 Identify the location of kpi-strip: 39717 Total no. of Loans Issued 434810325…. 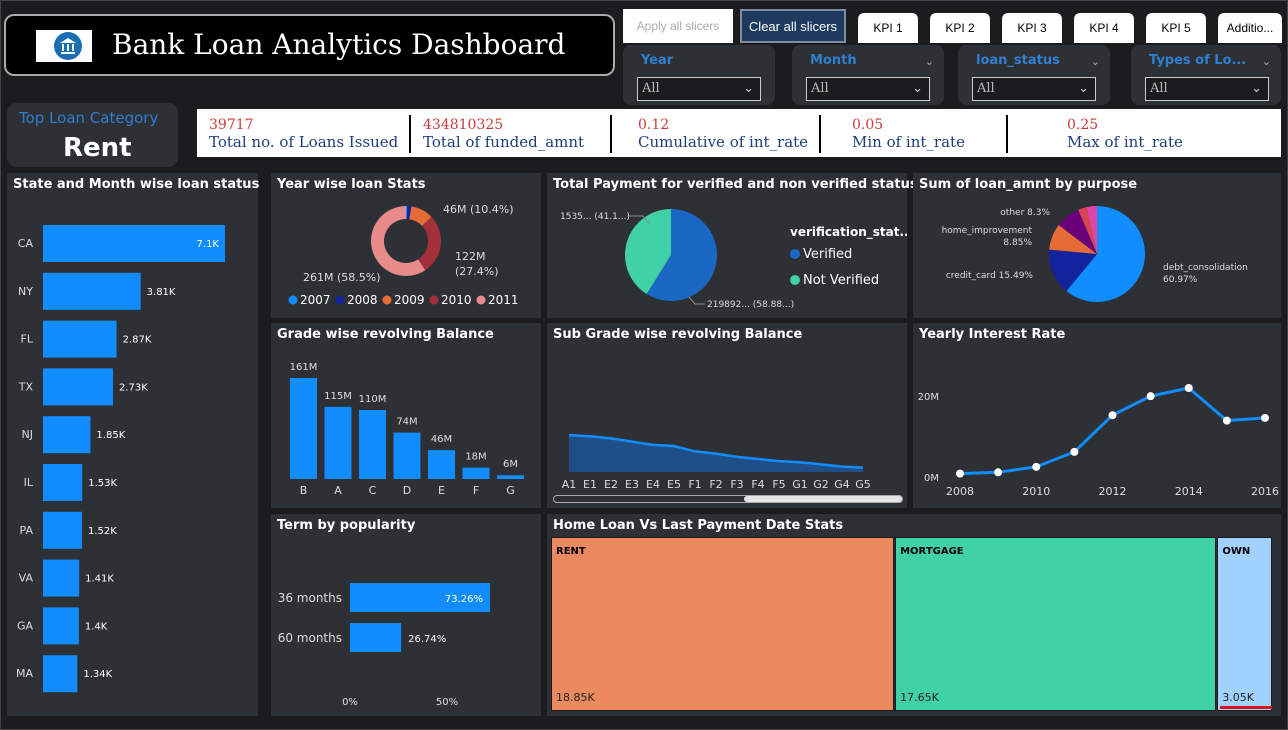
(739, 133).